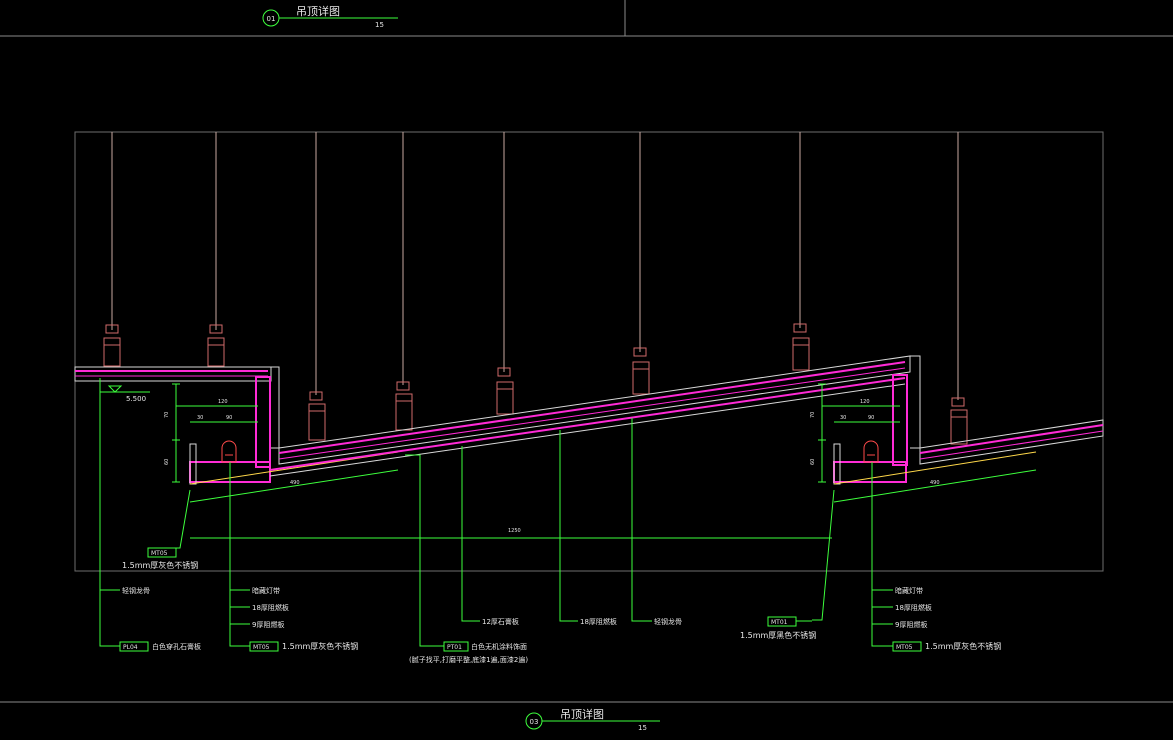 The height and width of the screenshot is (740, 1173). Describe the element at coordinates (271, 19) in the screenshot. I see `top-title-number: 01` at that location.